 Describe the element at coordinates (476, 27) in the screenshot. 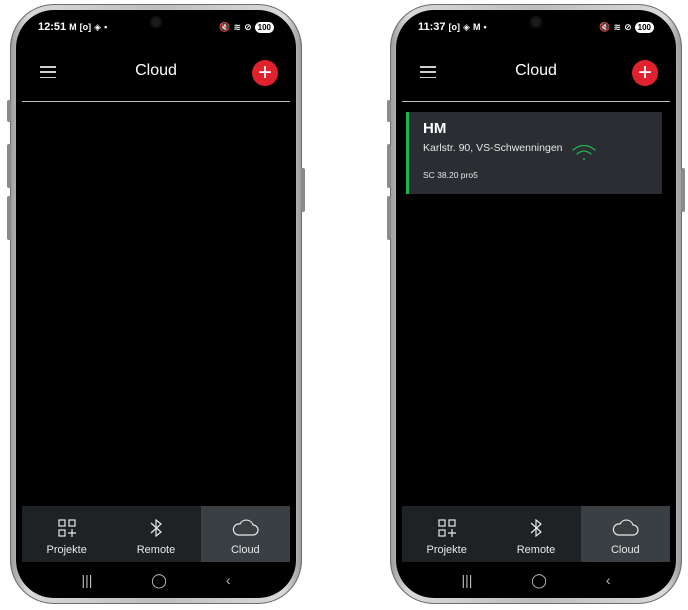

I see `gmail-icon: M` at that location.